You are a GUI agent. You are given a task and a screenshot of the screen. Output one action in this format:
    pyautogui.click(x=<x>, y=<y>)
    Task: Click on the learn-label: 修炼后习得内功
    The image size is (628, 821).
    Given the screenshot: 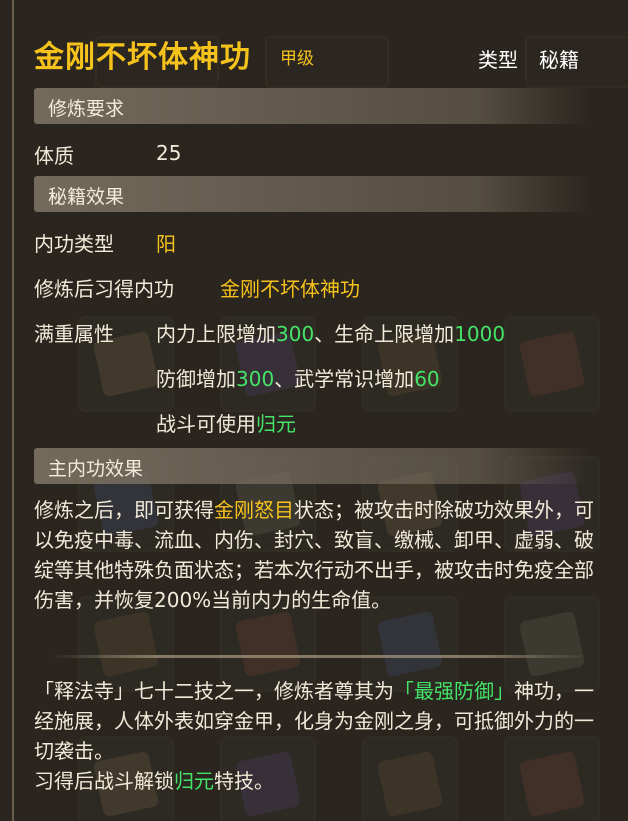 What is the action you would take?
    pyautogui.click(x=104, y=289)
    